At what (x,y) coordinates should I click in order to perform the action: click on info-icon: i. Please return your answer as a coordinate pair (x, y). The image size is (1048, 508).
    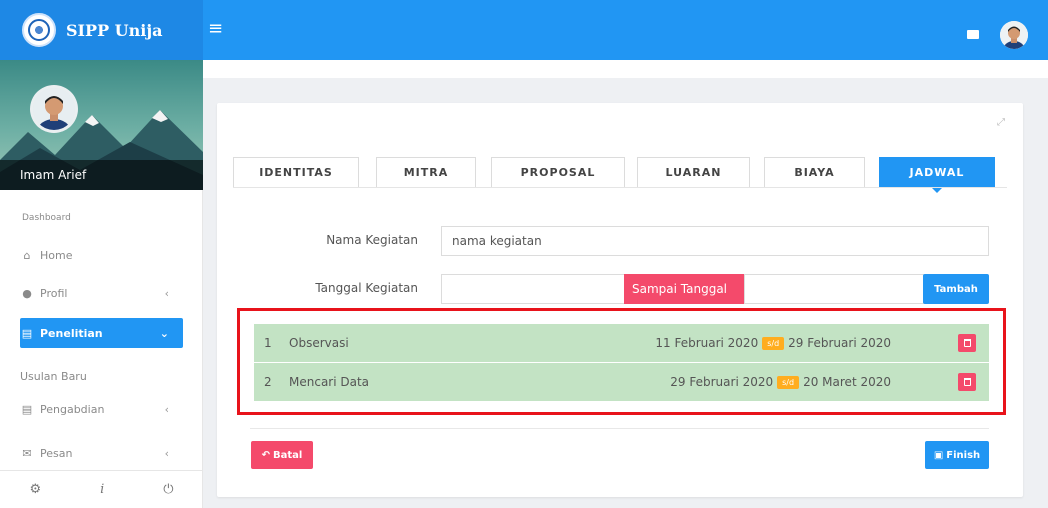
    Looking at the image, I should click on (102, 489).